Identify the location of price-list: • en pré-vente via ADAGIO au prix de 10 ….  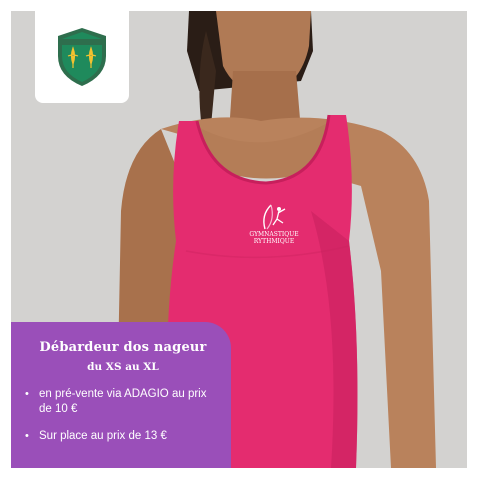
(123, 415).